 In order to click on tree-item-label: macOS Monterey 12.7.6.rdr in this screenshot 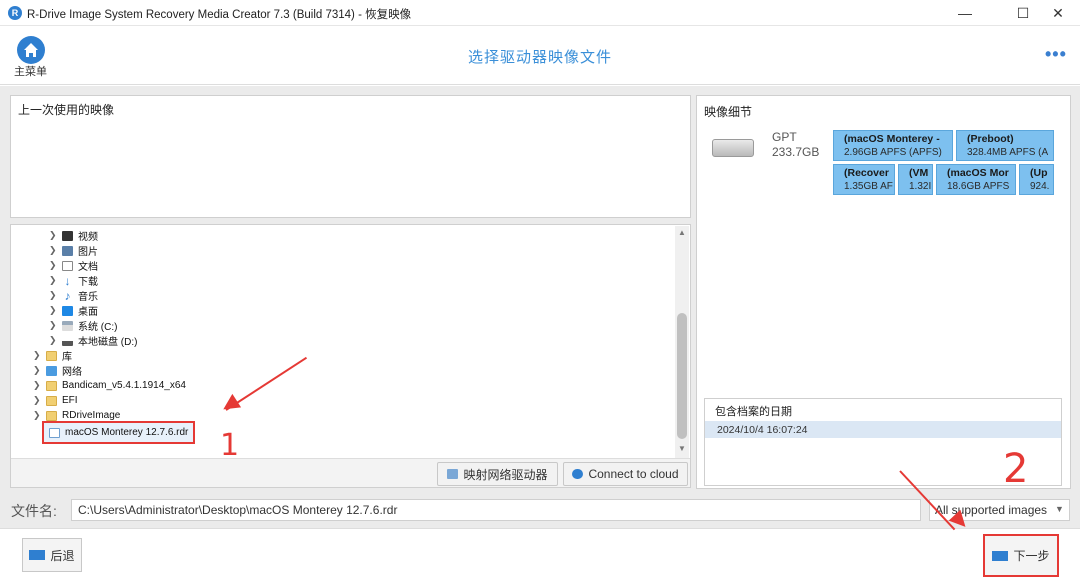, I will do `click(127, 432)`.